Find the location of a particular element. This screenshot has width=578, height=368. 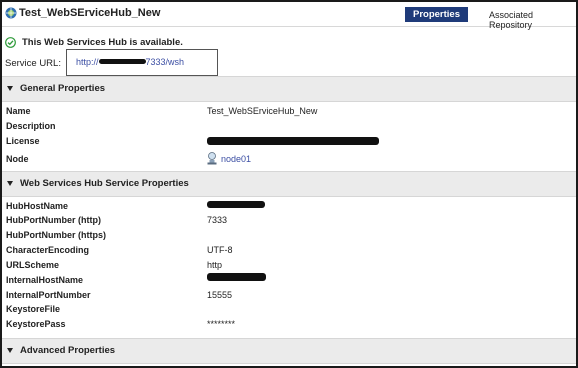

section-advanced-properties: Advanced Properties is located at coordinates (289, 351).